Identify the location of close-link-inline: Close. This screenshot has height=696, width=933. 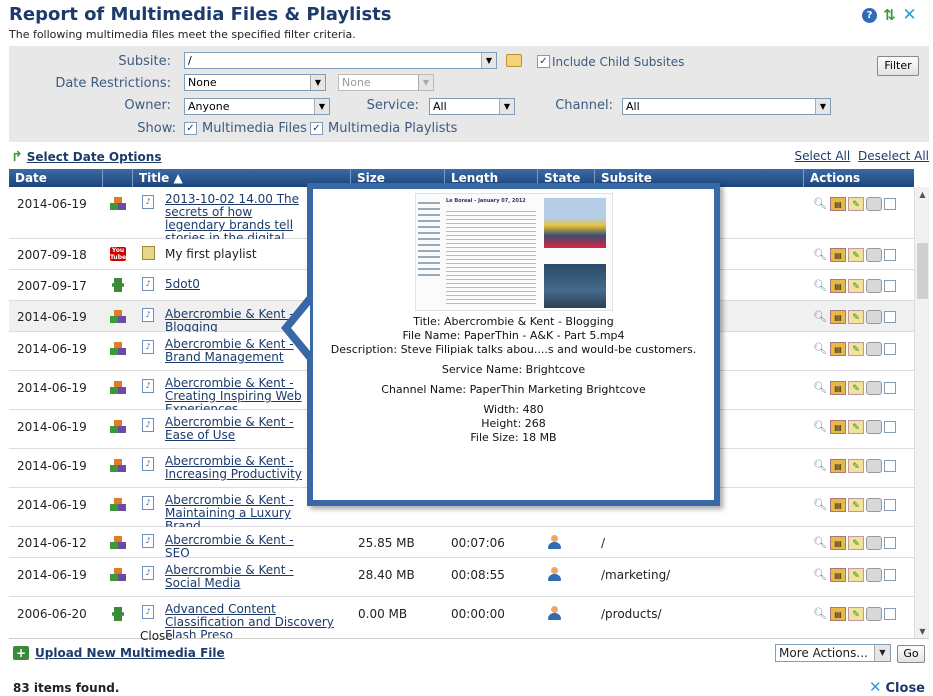
(156, 636).